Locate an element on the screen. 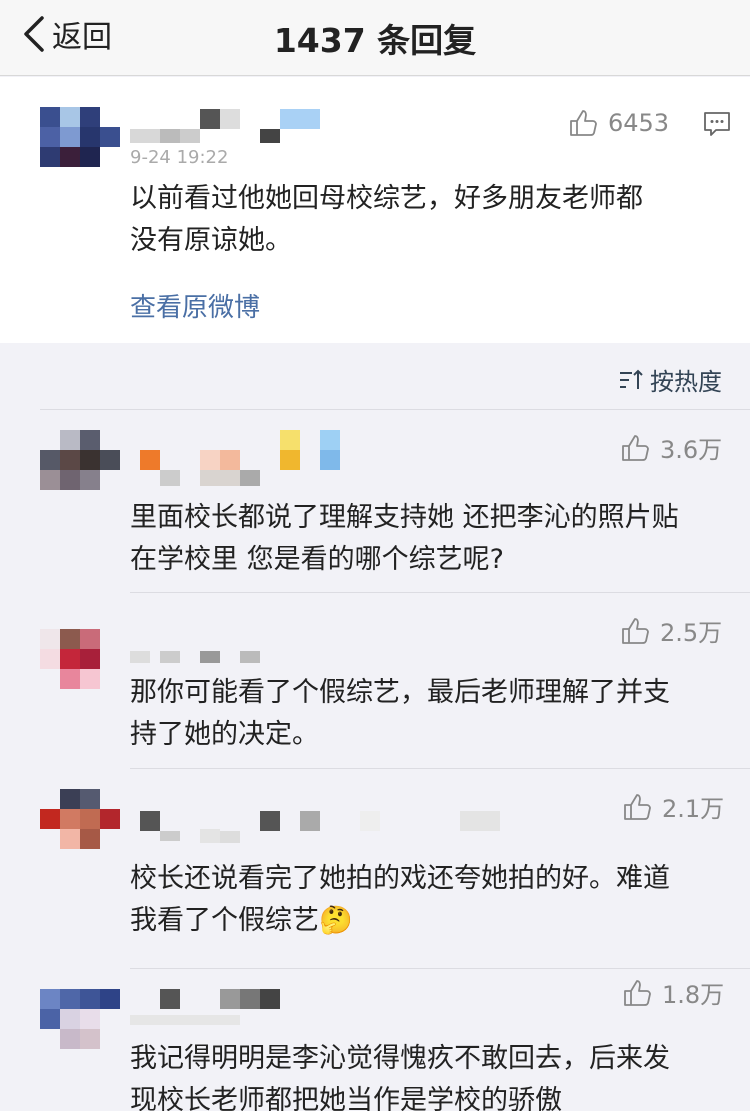 The image size is (750, 1111). reply-text-line1: 那你可能看了个假综艺，最后老师理解了并支 is located at coordinates (400, 692).